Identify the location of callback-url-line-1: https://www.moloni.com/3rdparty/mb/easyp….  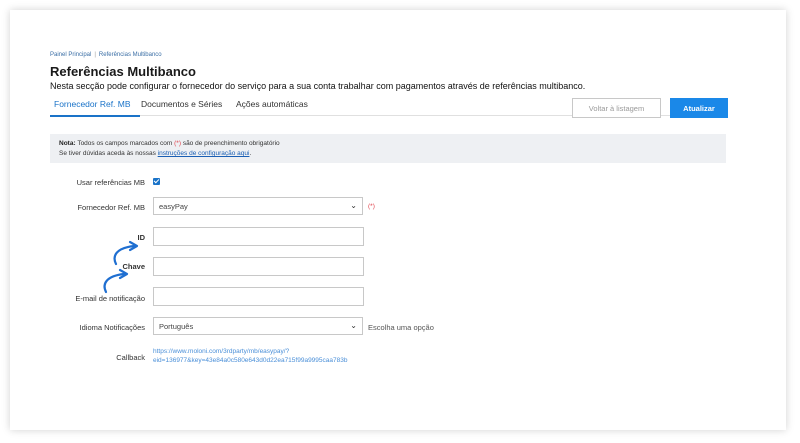
(221, 351).